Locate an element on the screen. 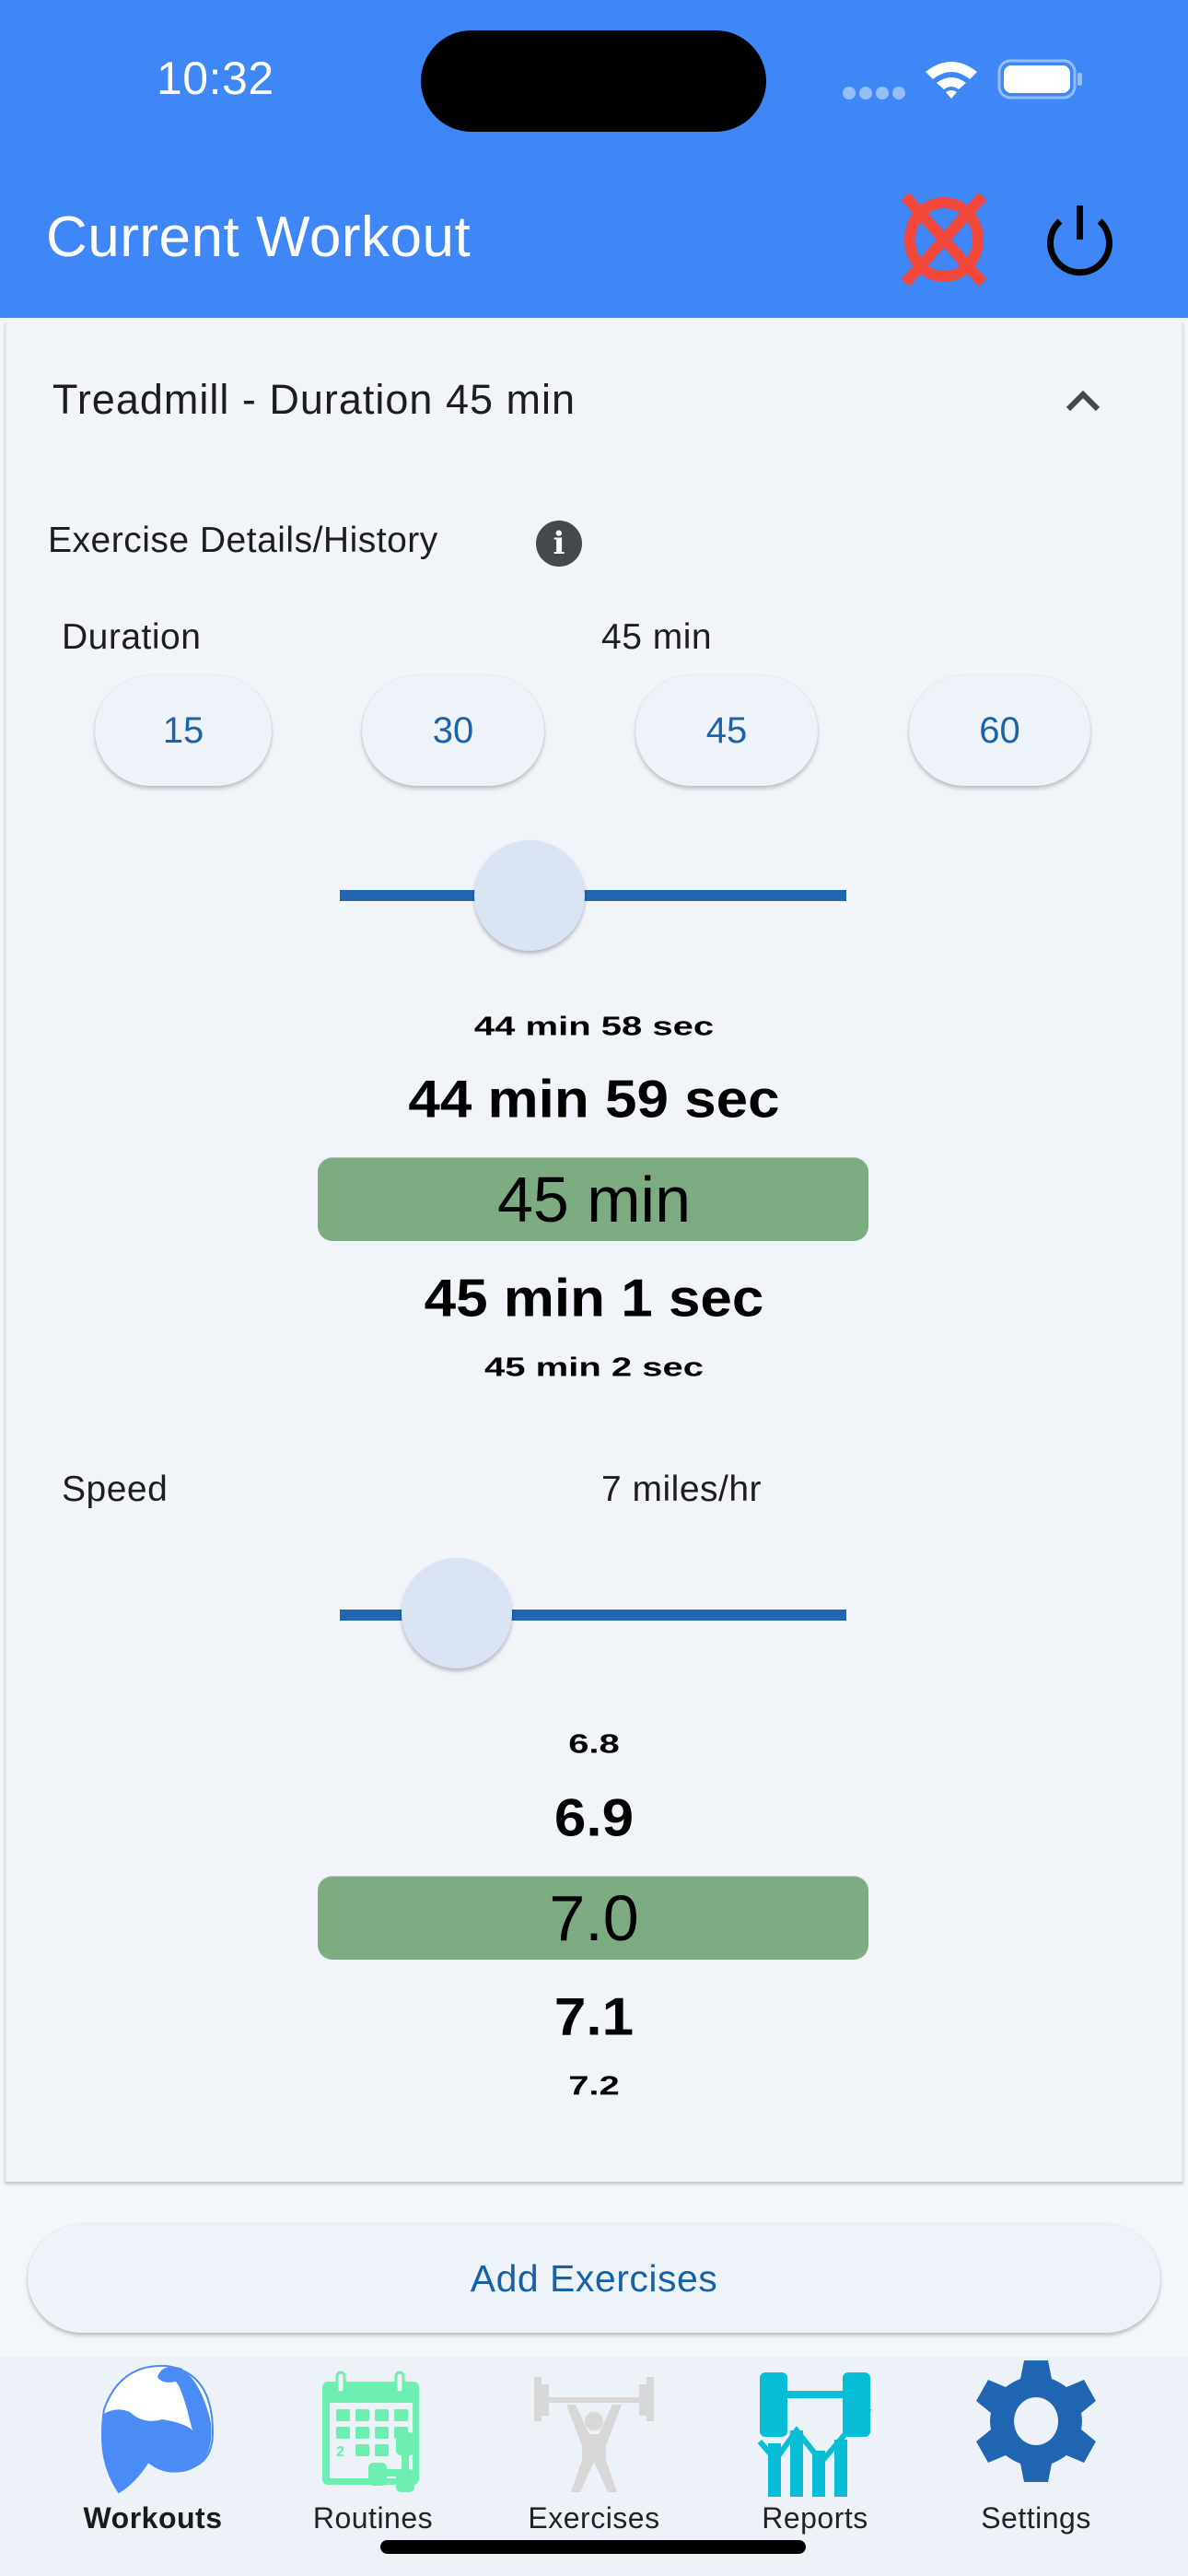 The image size is (1188, 2576). nav-item-routines: 2 Routines is located at coordinates (373, 2451).